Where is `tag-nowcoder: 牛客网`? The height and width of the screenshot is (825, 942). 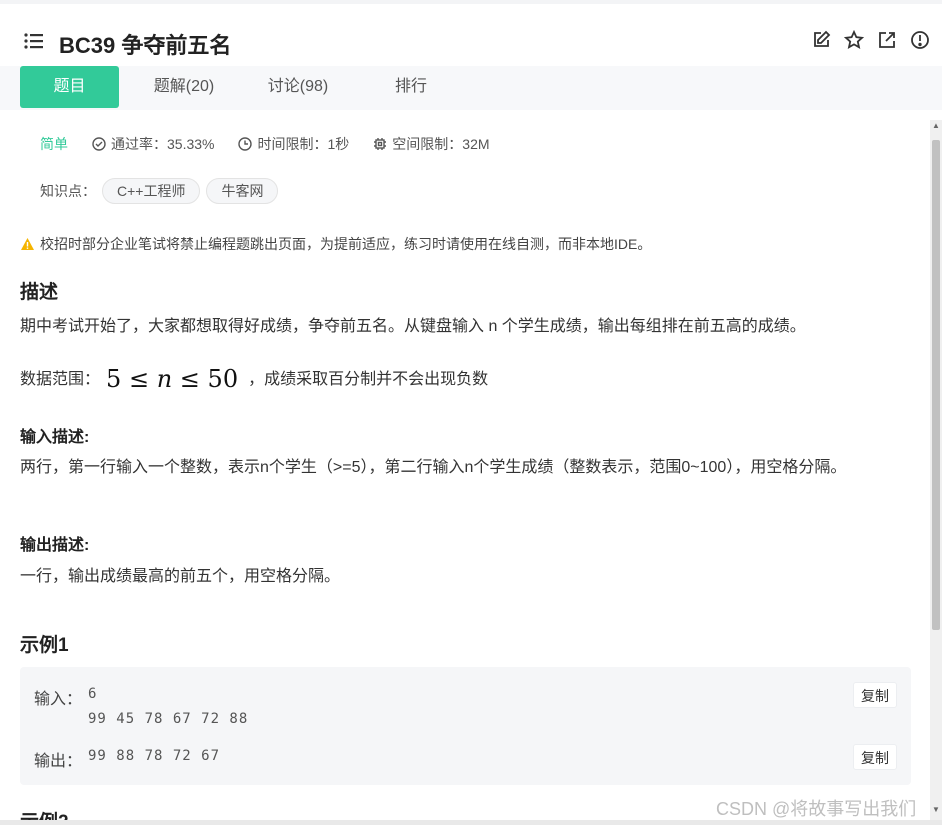
tag-nowcoder: 牛客网 is located at coordinates (242, 191).